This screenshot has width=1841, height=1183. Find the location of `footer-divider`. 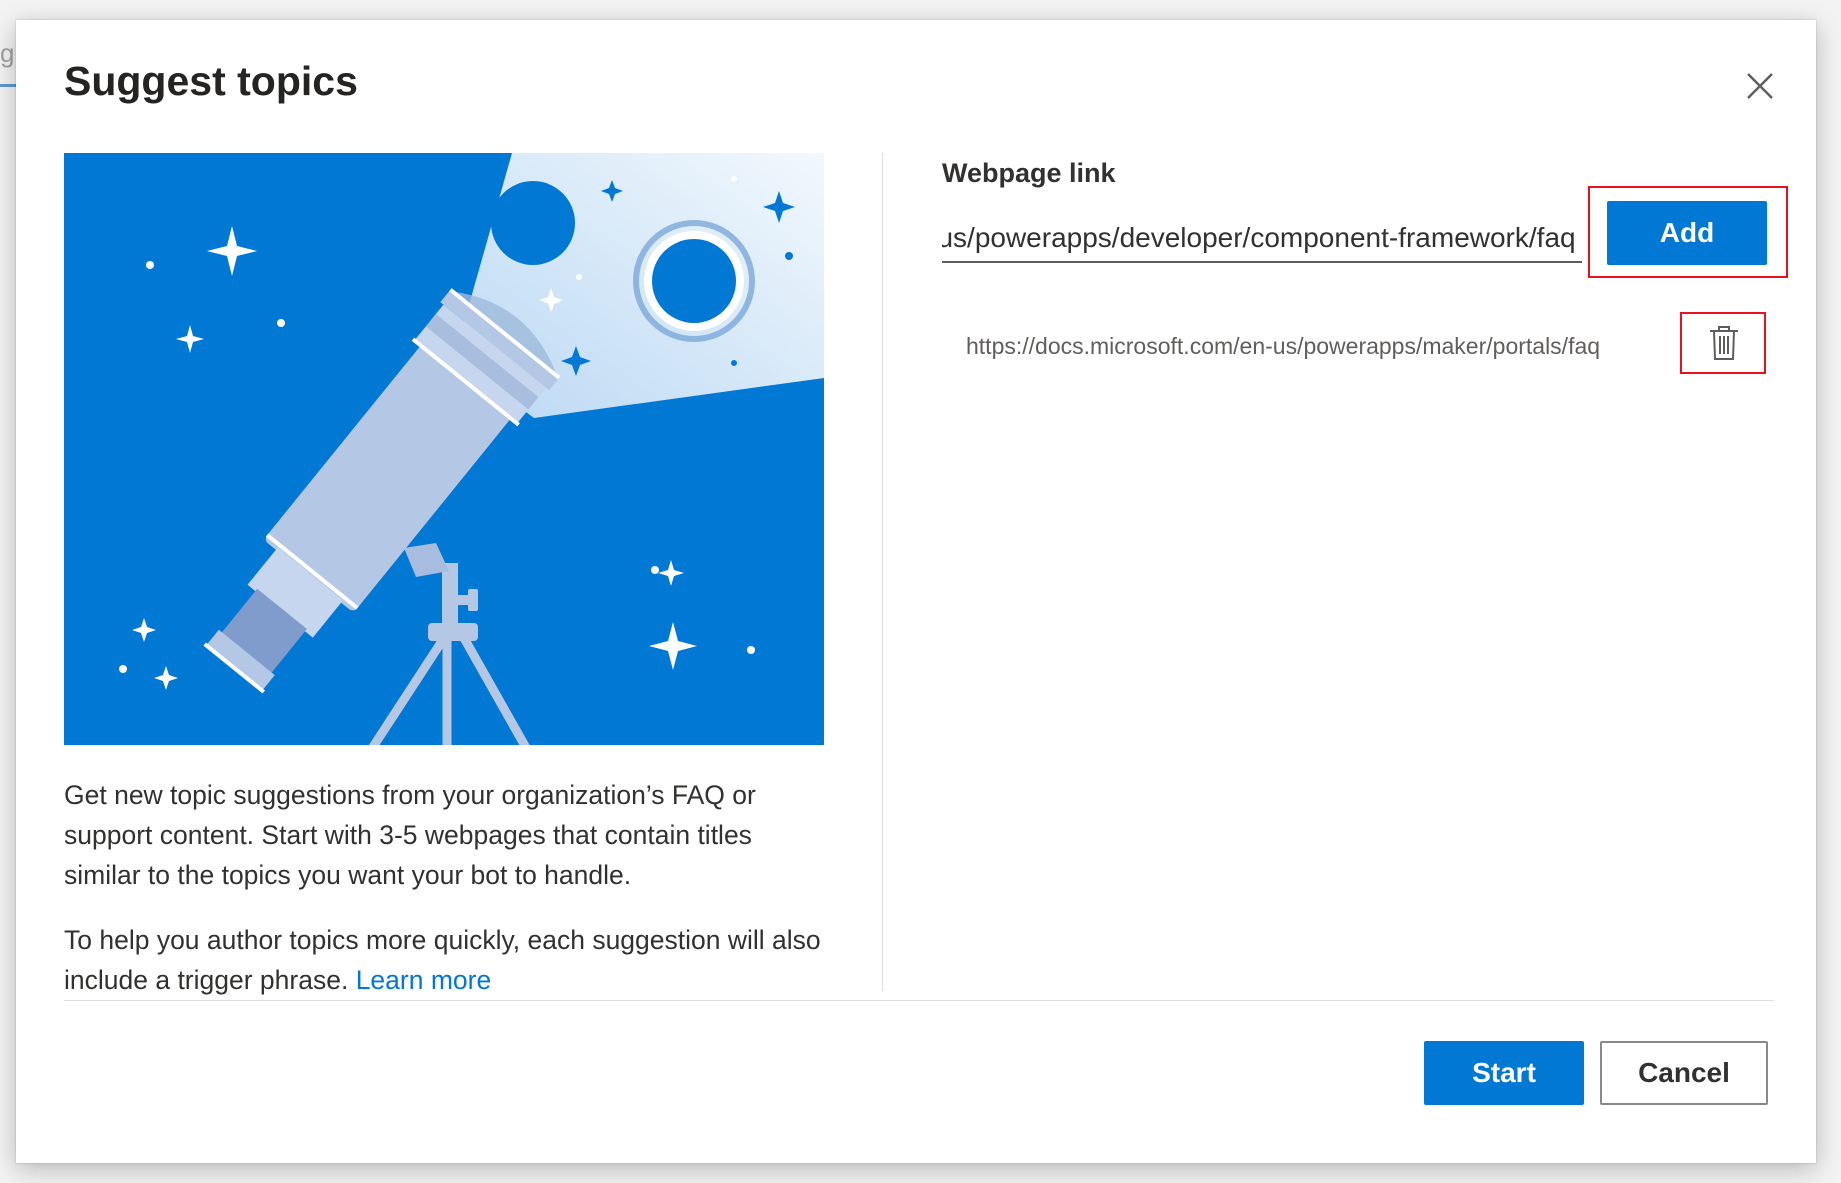

footer-divider is located at coordinates (919, 1000).